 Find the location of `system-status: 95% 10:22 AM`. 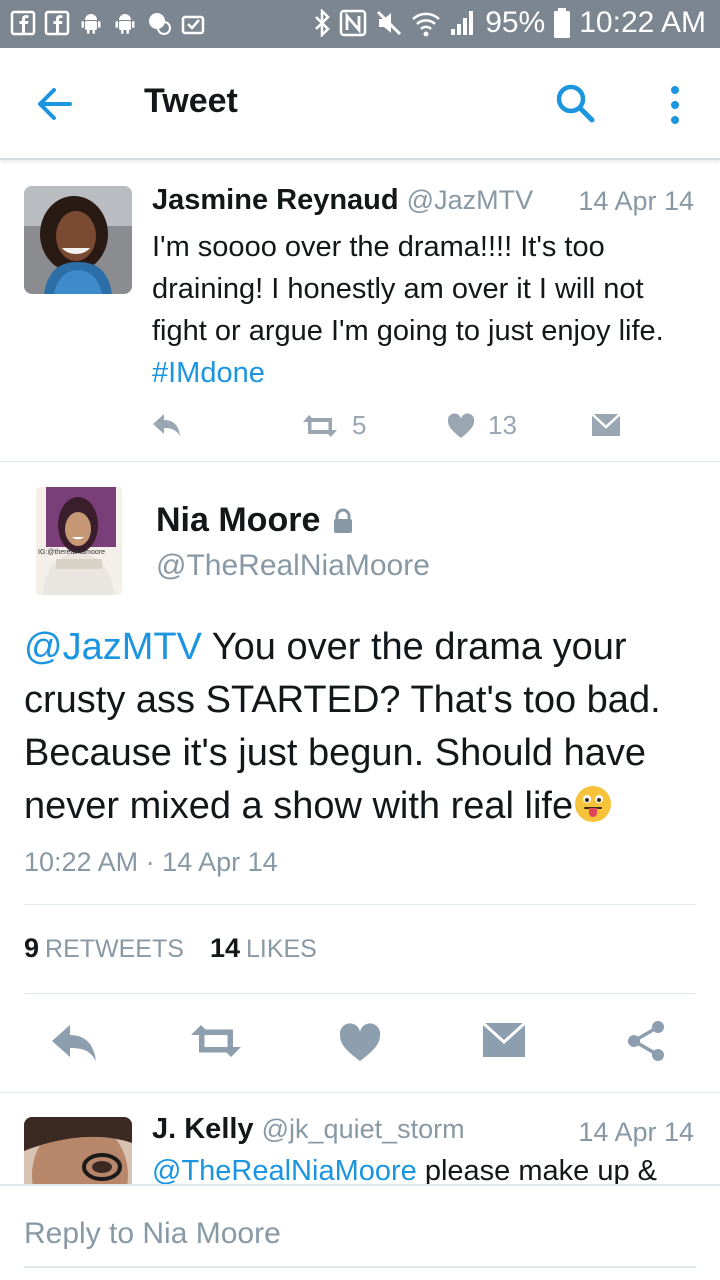

system-status: 95% 10:22 AM is located at coordinates (509, 23).